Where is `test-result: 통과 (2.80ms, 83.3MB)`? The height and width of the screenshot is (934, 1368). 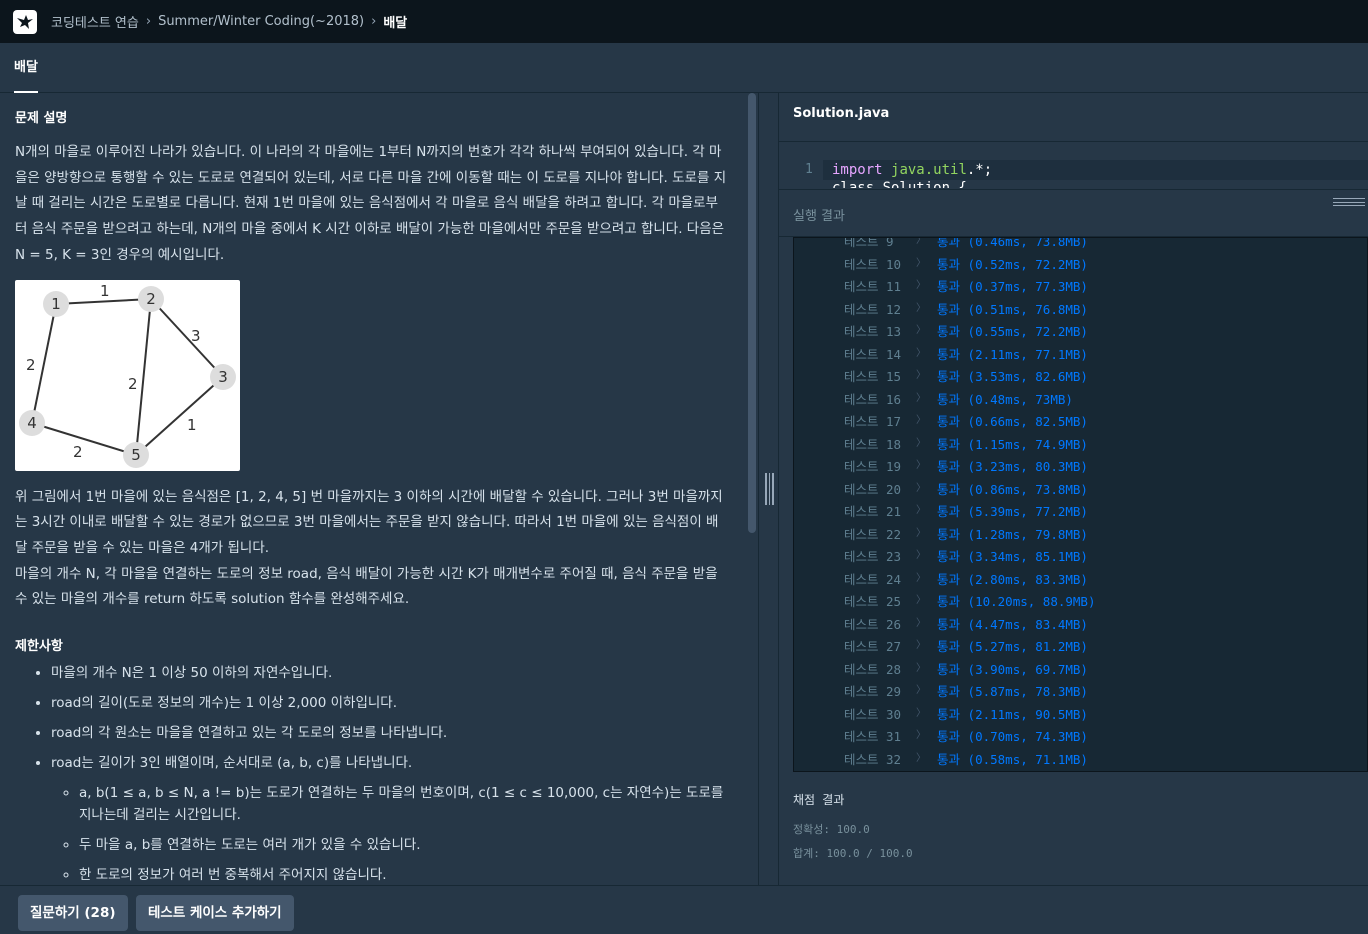 test-result: 통과 (2.80ms, 83.3MB) is located at coordinates (1012, 578).